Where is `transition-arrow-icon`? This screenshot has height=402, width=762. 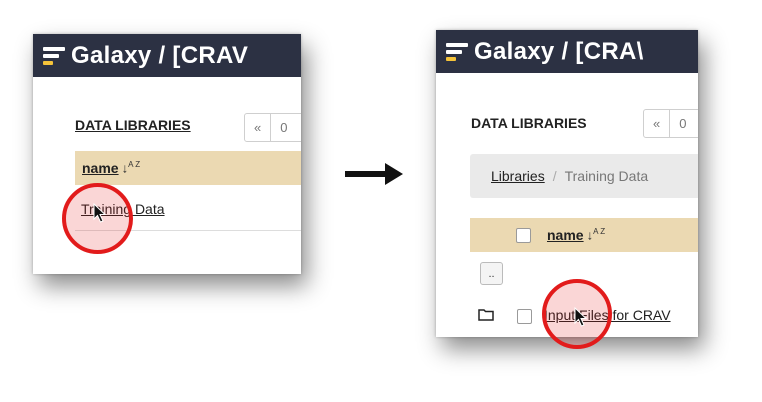
transition-arrow-icon is located at coordinates (374, 174).